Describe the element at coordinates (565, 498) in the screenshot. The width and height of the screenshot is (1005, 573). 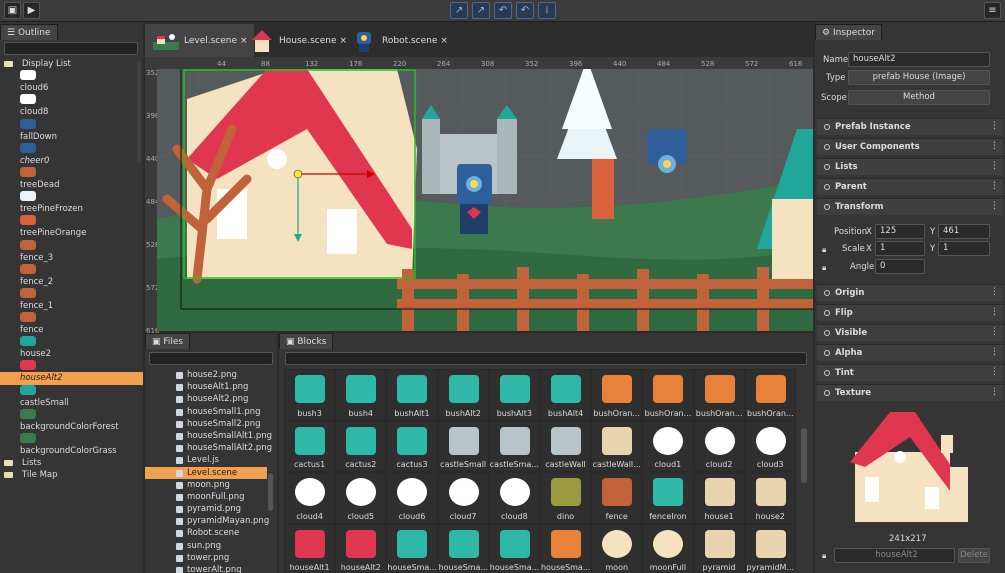
I see `block-item: dino` at that location.